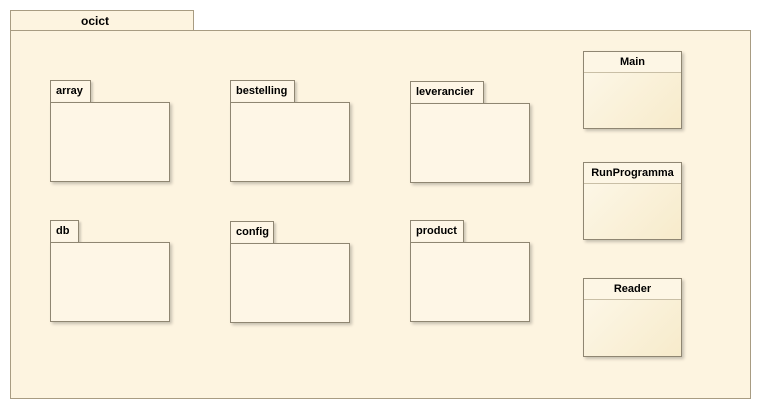 The height and width of the screenshot is (409, 761). Describe the element at coordinates (470, 282) in the screenshot. I see `package-body-product` at that location.